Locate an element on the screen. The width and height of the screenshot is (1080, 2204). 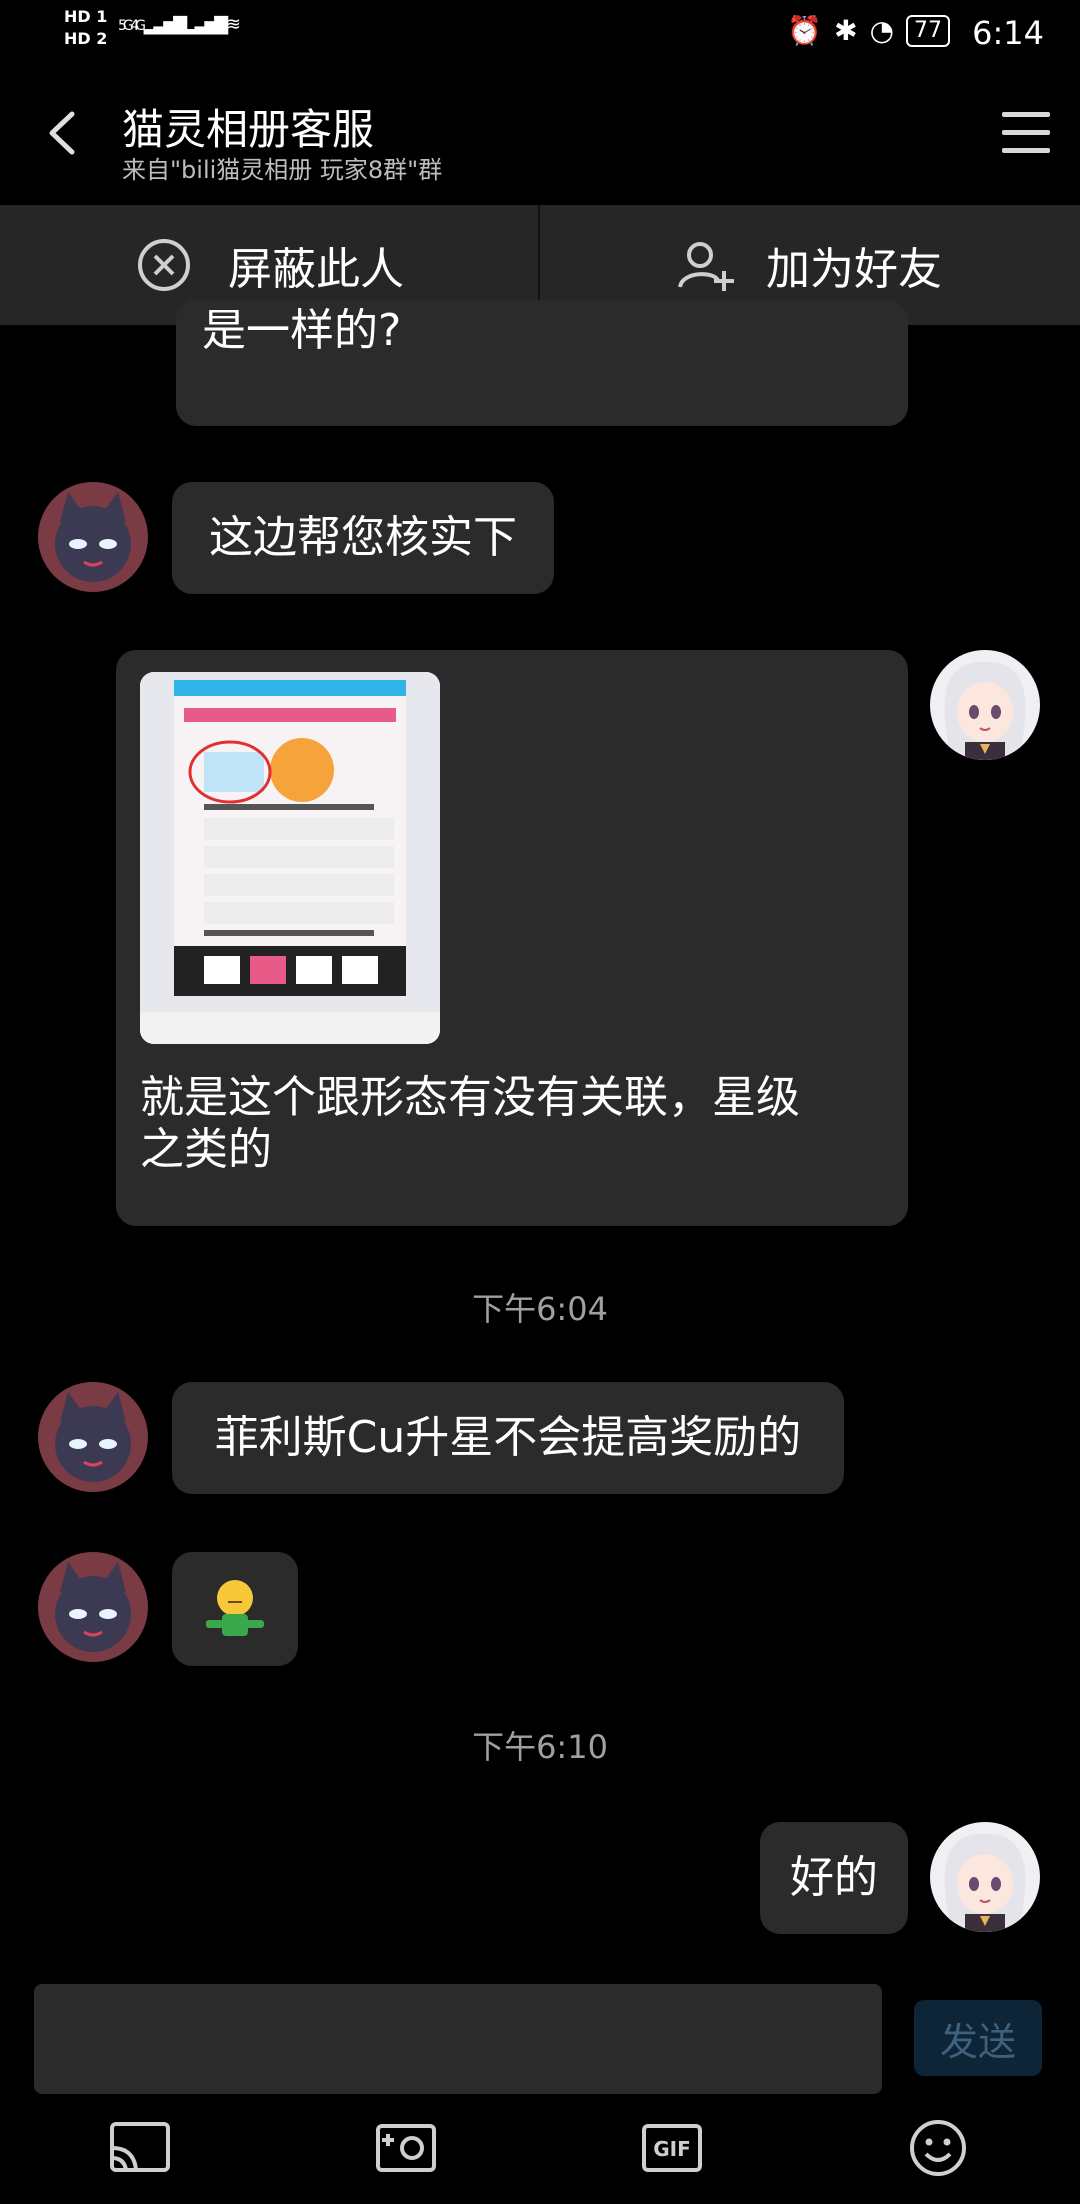
emoji-icon is located at coordinates (938, 2148).